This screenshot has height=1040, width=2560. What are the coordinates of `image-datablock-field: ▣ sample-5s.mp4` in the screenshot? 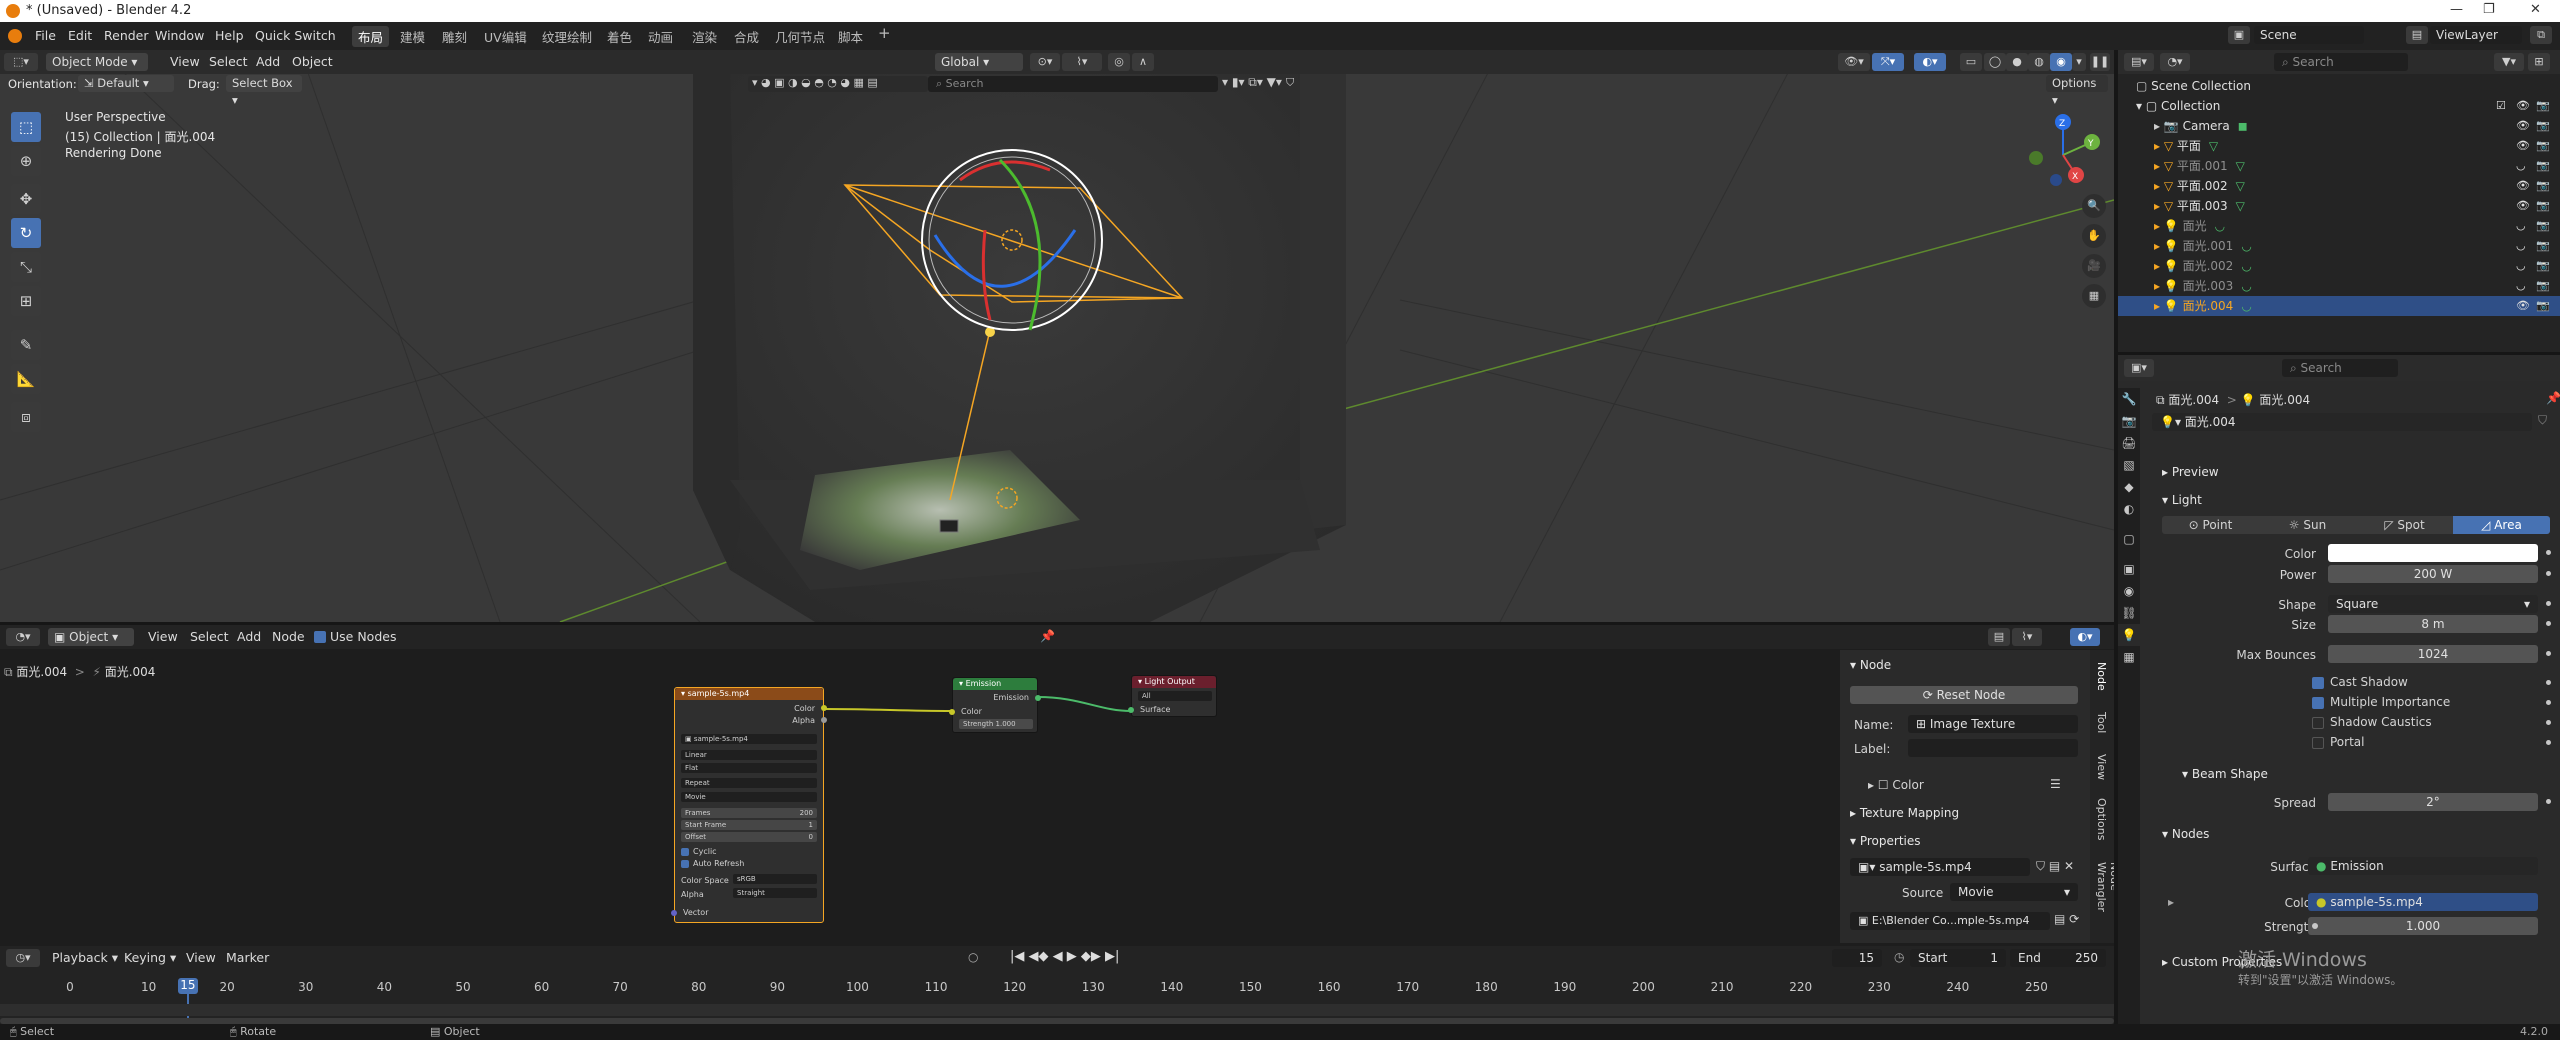 It's located at (749, 739).